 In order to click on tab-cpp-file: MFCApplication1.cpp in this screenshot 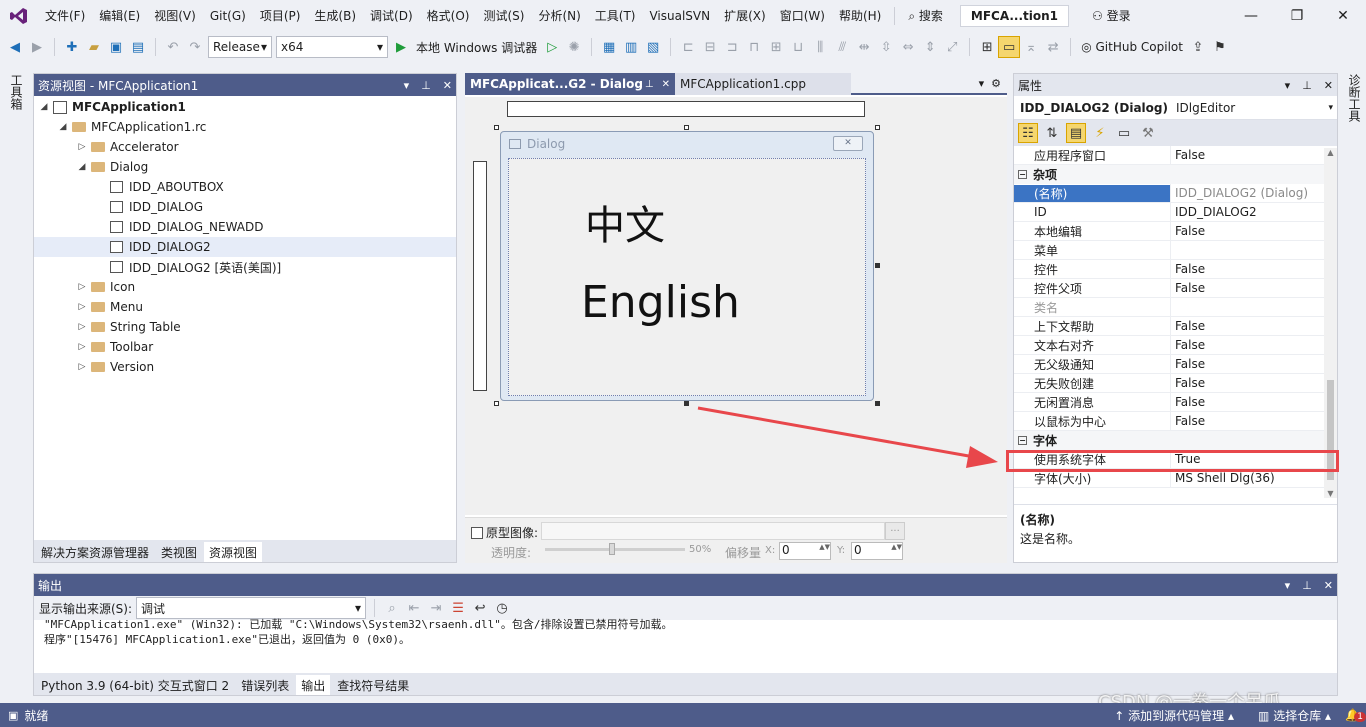, I will do `click(763, 84)`.